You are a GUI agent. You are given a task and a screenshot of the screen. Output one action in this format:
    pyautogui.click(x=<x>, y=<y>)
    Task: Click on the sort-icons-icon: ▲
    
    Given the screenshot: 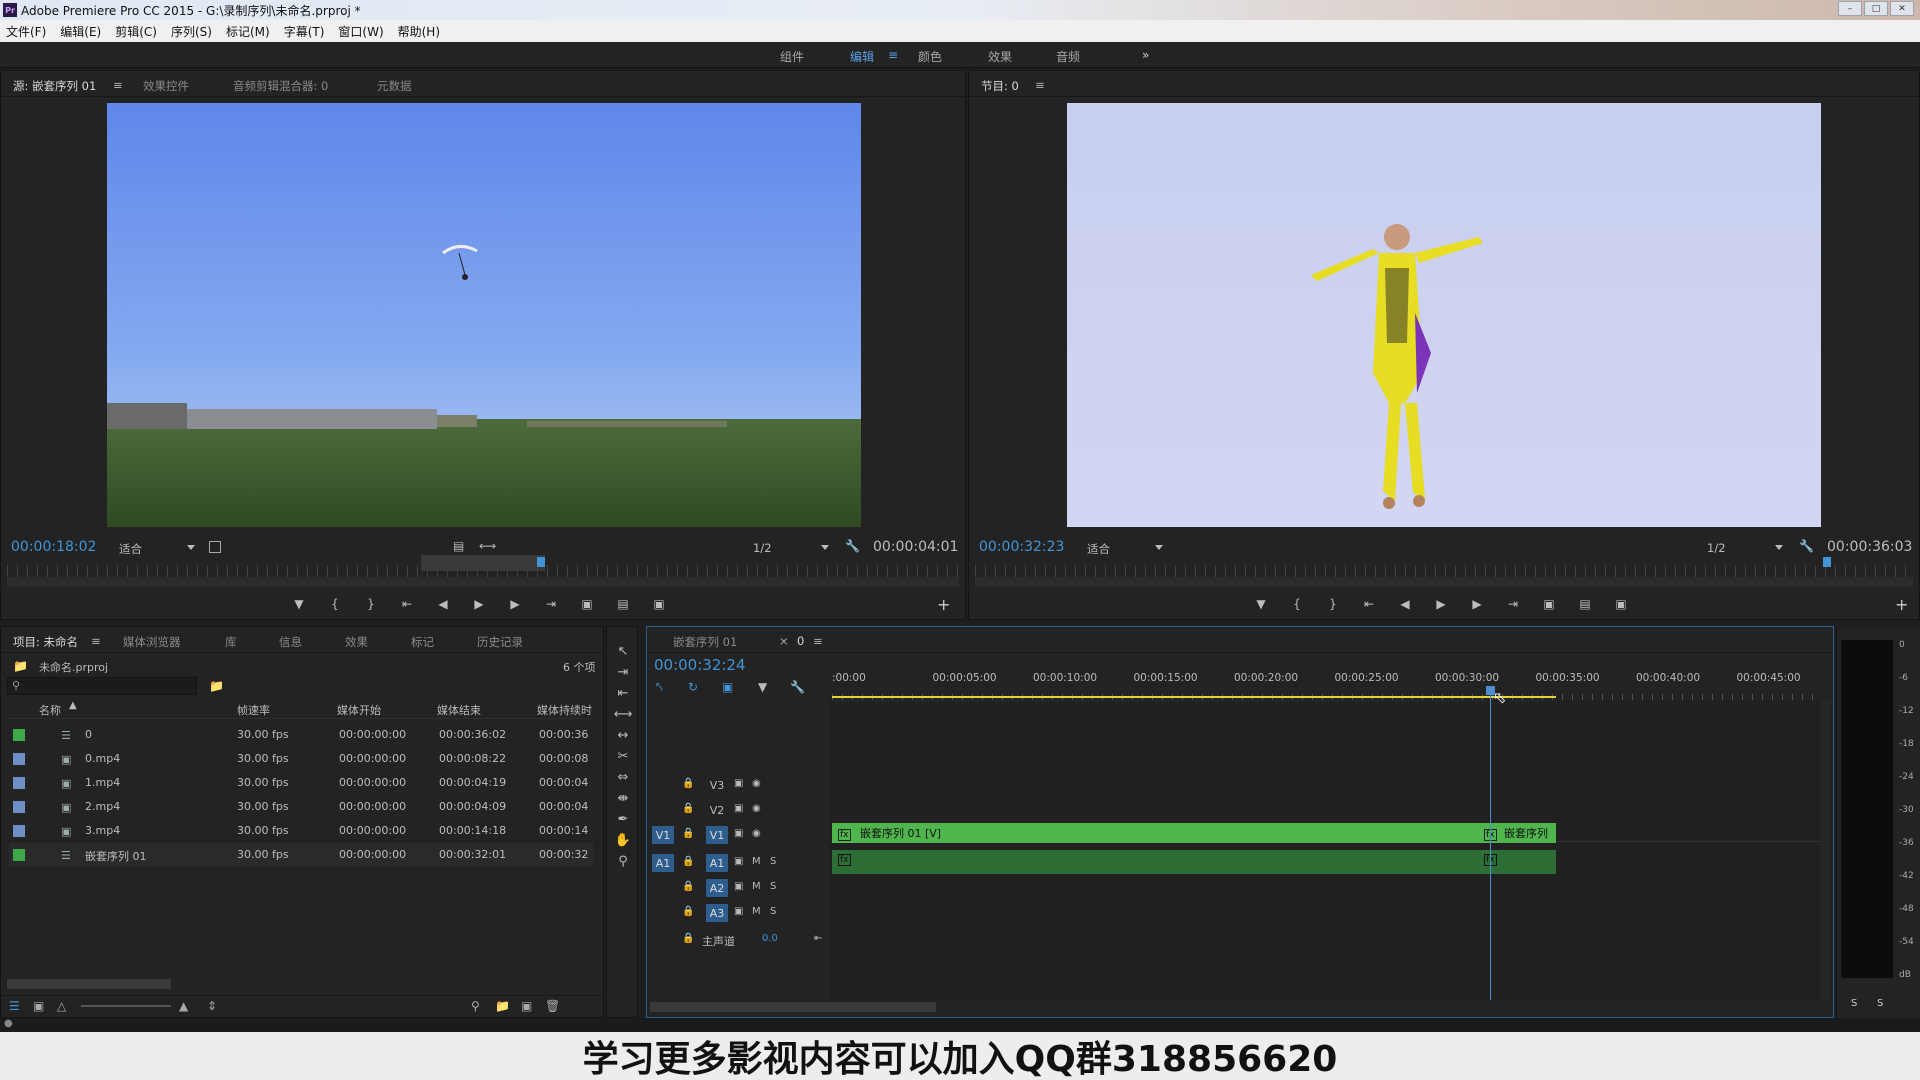 What is the action you would take?
    pyautogui.click(x=183, y=1006)
    